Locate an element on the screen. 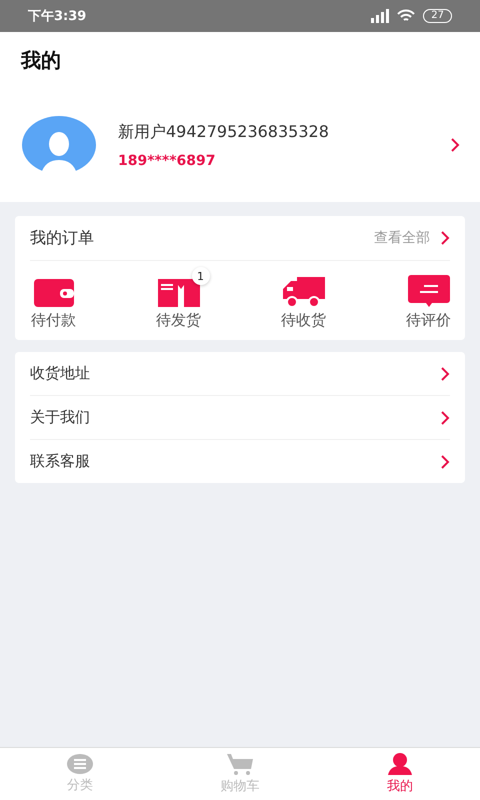 The image size is (480, 800). order-status-item: 待评价 is located at coordinates (428, 298).